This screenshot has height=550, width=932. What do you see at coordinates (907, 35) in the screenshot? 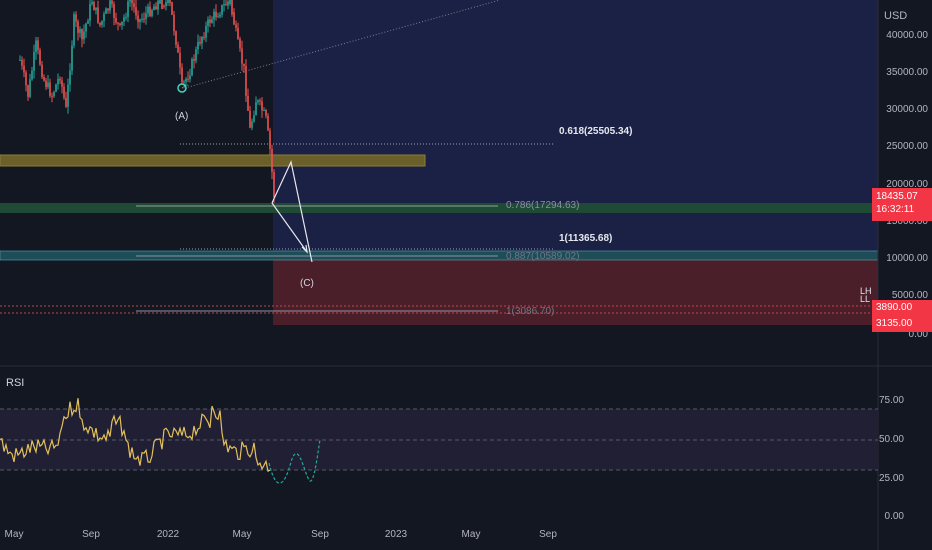
I see `price-tick-label: 40000.00` at bounding box center [907, 35].